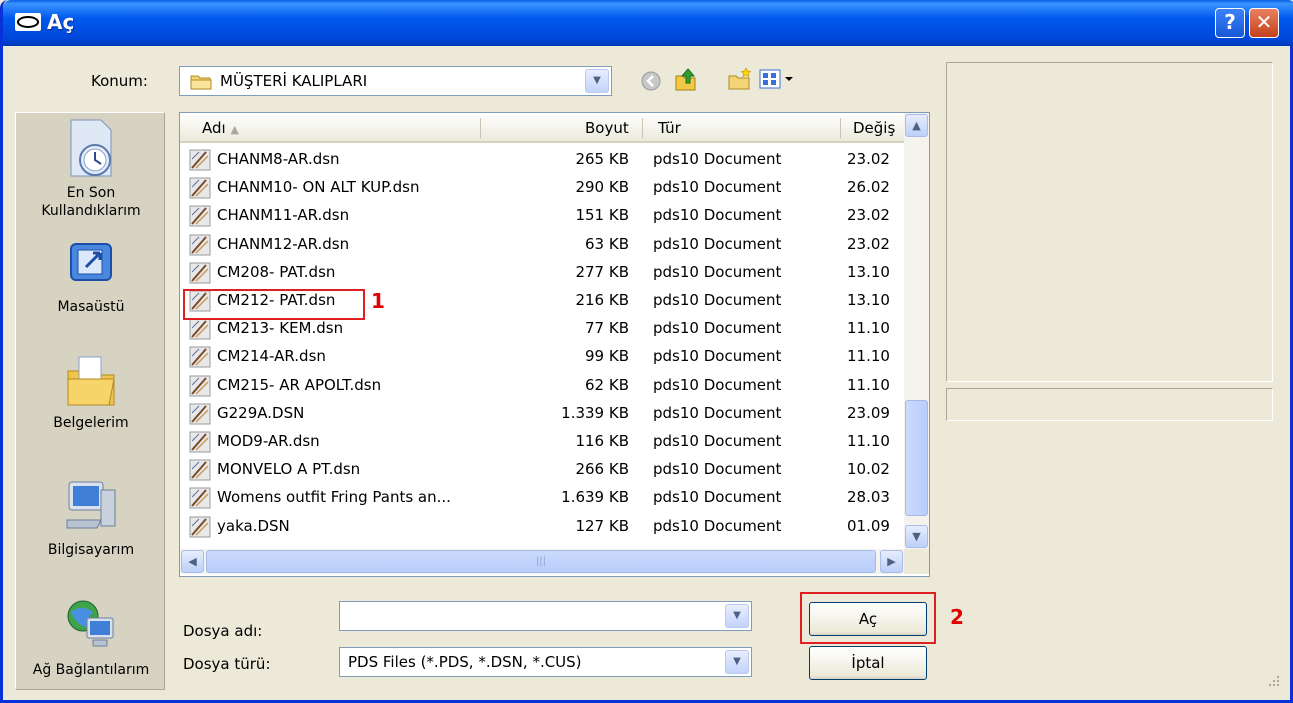 Image resolution: width=1293 pixels, height=703 pixels. Describe the element at coordinates (545, 662) in the screenshot. I see `filetype-dropdown: PDS Files (*.PDS, *.DSN, *.CUS) ▼` at that location.